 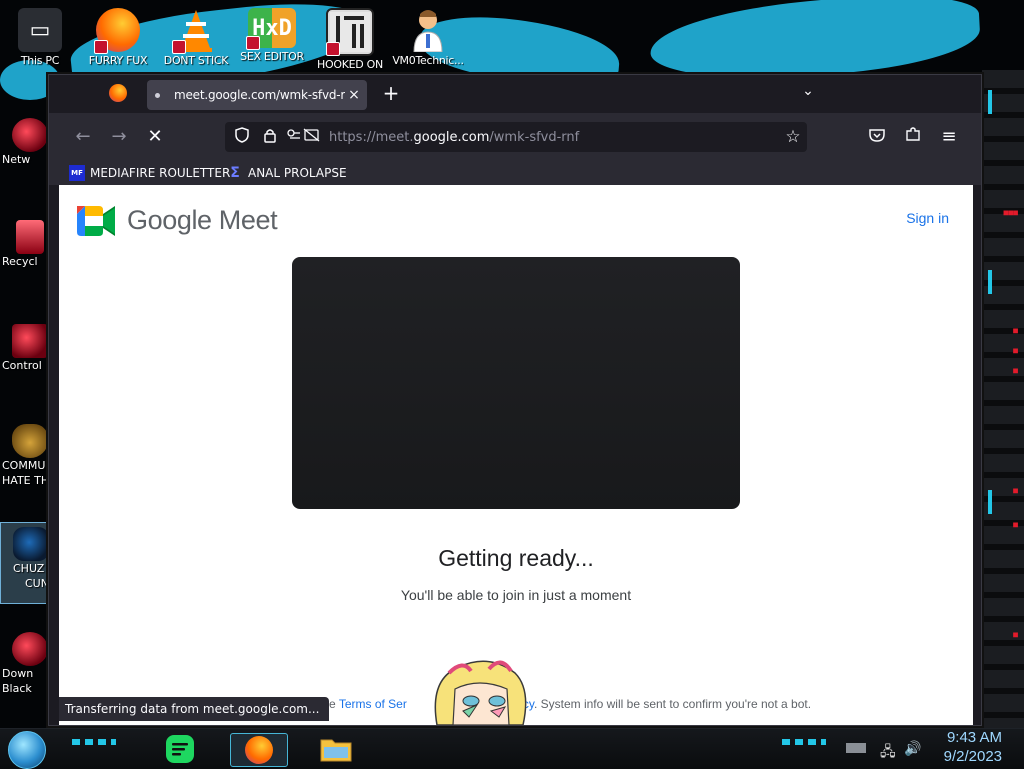 What do you see at coordinates (242, 137) in the screenshot?
I see `tracking-protection-shield-icon` at bounding box center [242, 137].